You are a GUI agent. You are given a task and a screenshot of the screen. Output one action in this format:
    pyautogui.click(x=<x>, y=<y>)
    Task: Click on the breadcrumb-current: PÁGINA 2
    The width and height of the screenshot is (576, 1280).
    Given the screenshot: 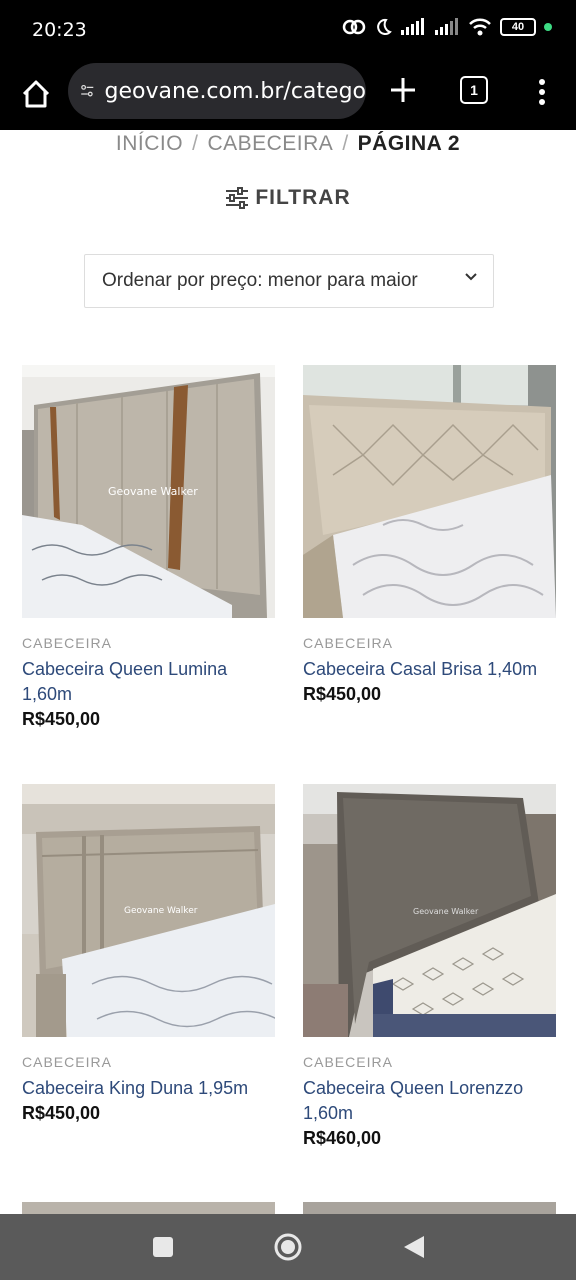 What is the action you would take?
    pyautogui.click(x=409, y=143)
    